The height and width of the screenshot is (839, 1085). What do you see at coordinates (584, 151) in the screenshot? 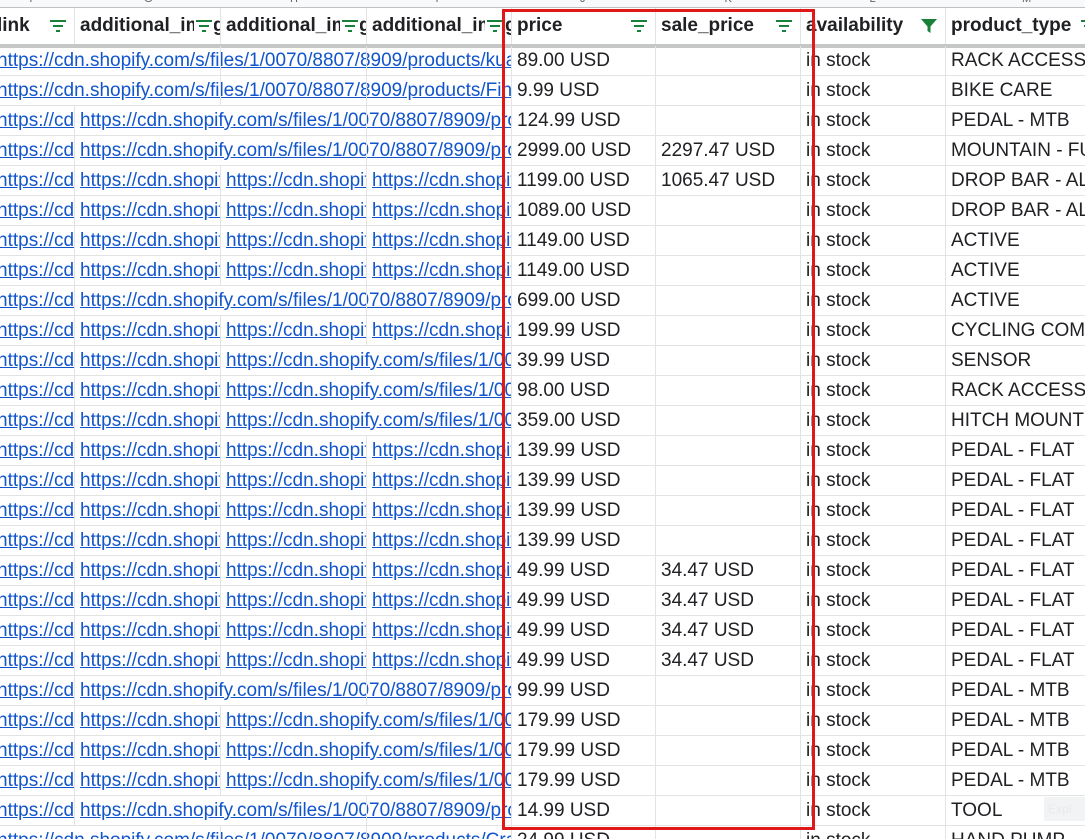
I see `cell-price: 2999.00 USD` at bounding box center [584, 151].